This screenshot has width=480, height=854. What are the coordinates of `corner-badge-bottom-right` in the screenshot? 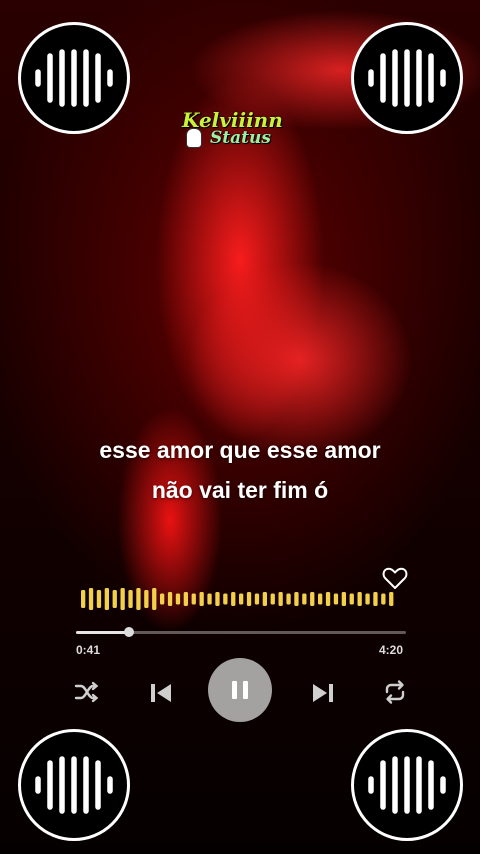 It's located at (407, 785).